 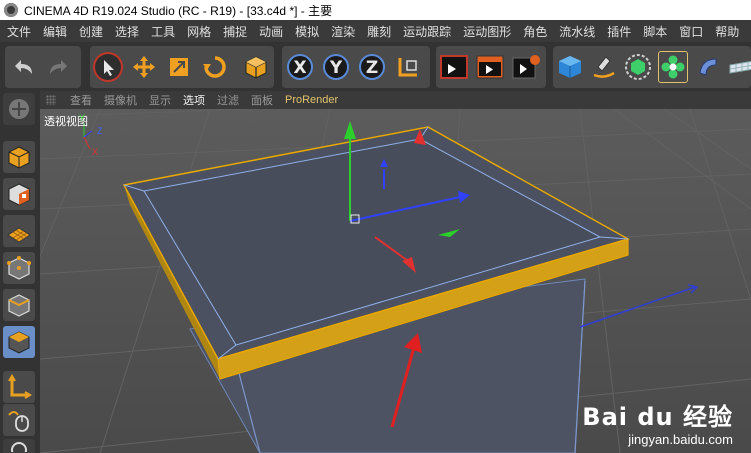 I want to click on coordinate-system-button, so click(x=408, y=67).